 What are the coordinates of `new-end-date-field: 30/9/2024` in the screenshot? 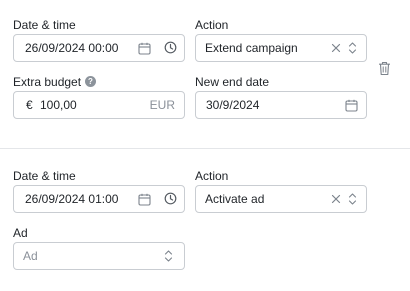 It's located at (281, 105).